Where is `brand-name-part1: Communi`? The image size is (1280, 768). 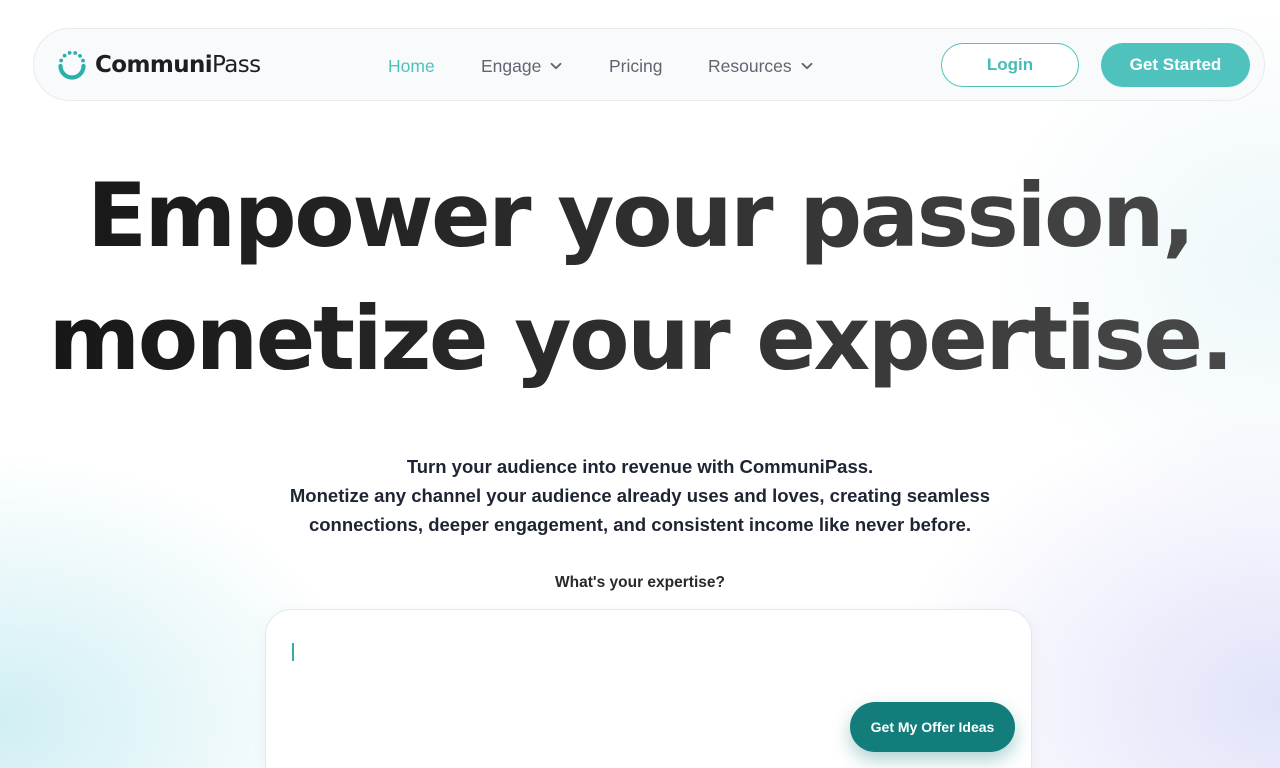 brand-name-part1: Communi is located at coordinates (154, 64).